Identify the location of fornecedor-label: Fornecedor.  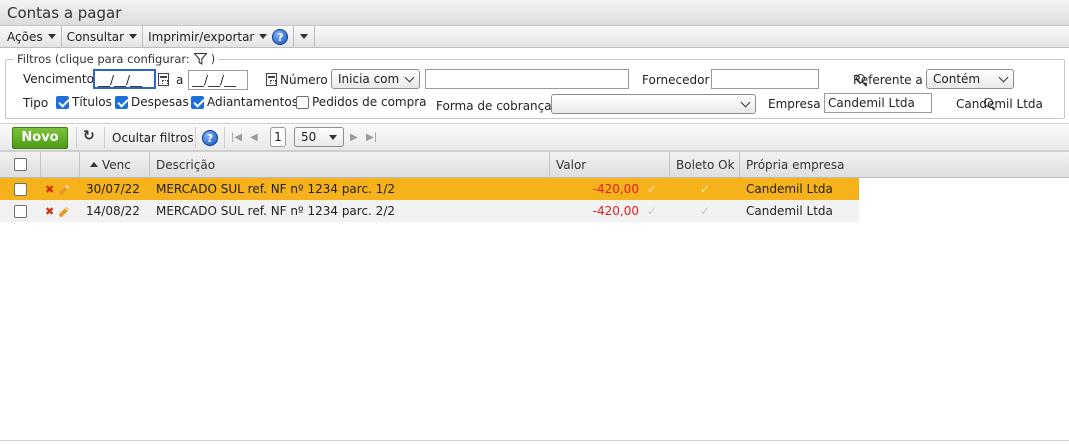
(676, 80).